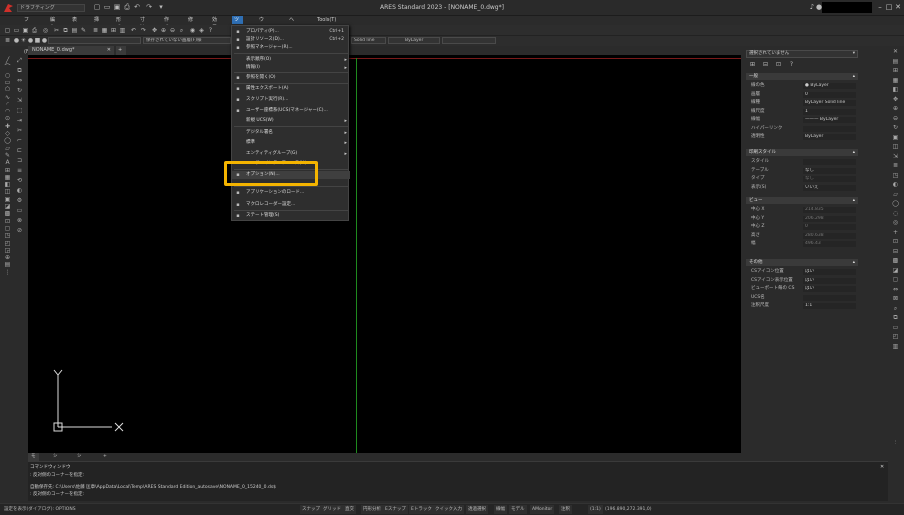 The height and width of the screenshot is (515, 904). I want to click on new-file-icon: ▢, so click(97, 7).